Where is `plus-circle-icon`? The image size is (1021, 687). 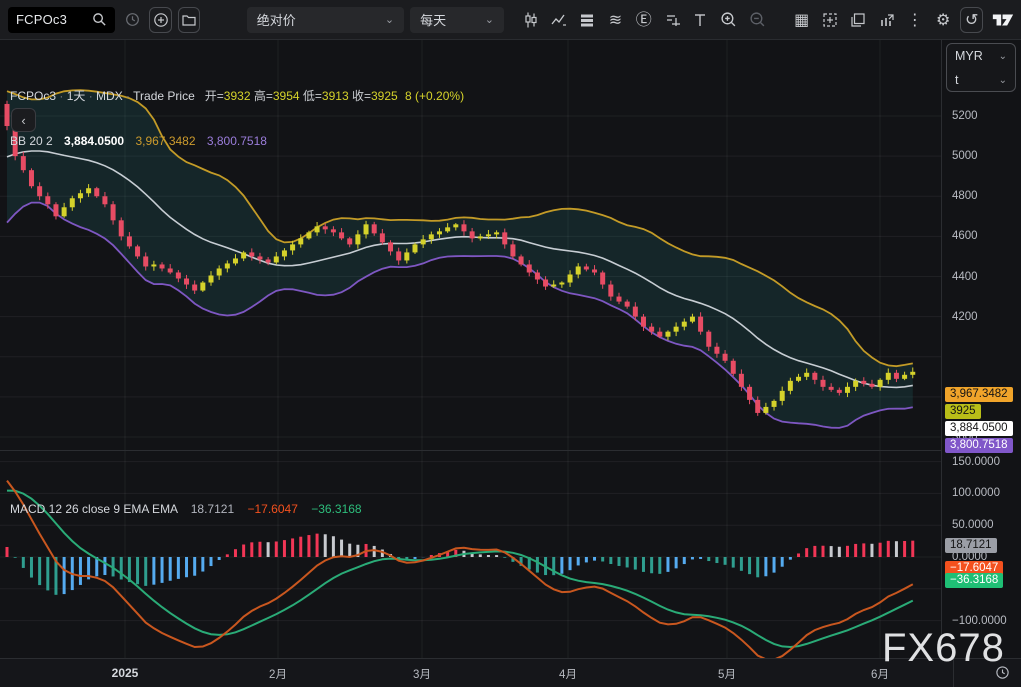
plus-circle-icon is located at coordinates (160, 19).